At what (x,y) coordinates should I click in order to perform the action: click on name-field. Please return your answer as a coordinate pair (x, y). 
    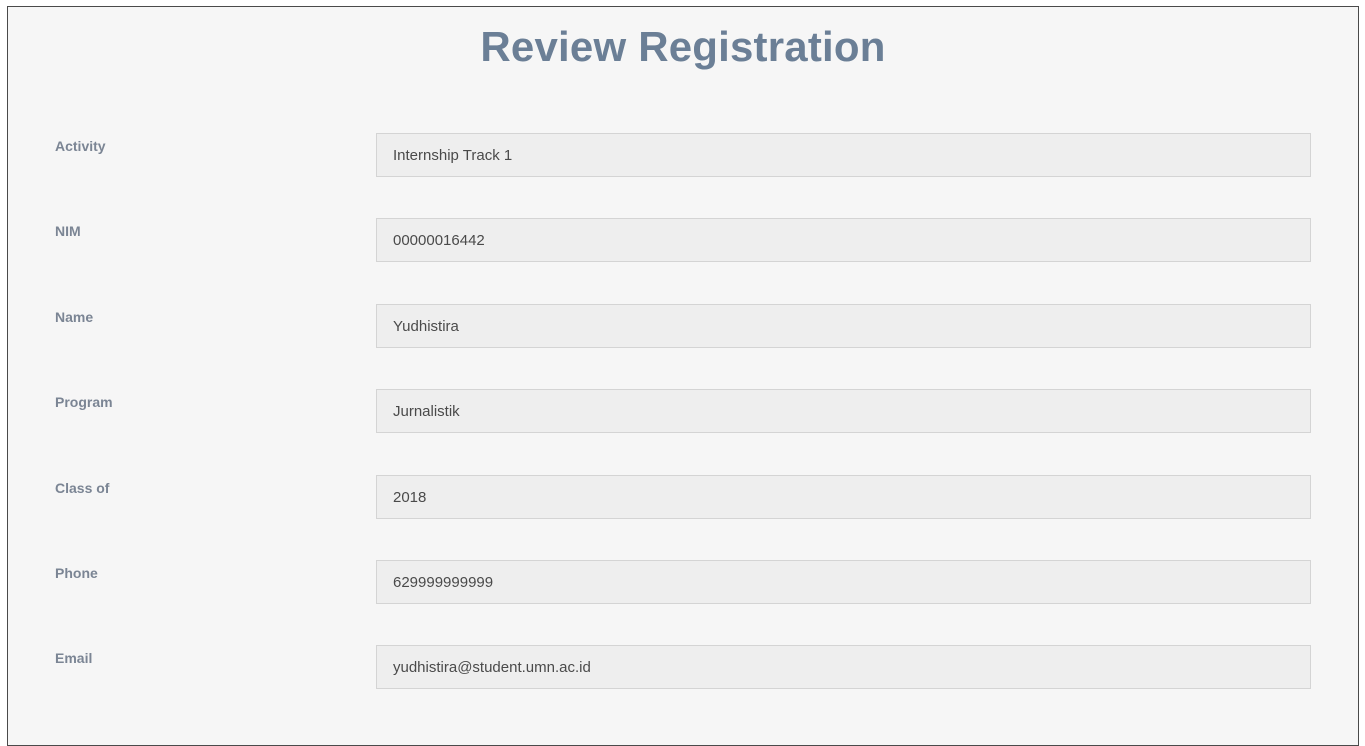
    Looking at the image, I should click on (843, 326).